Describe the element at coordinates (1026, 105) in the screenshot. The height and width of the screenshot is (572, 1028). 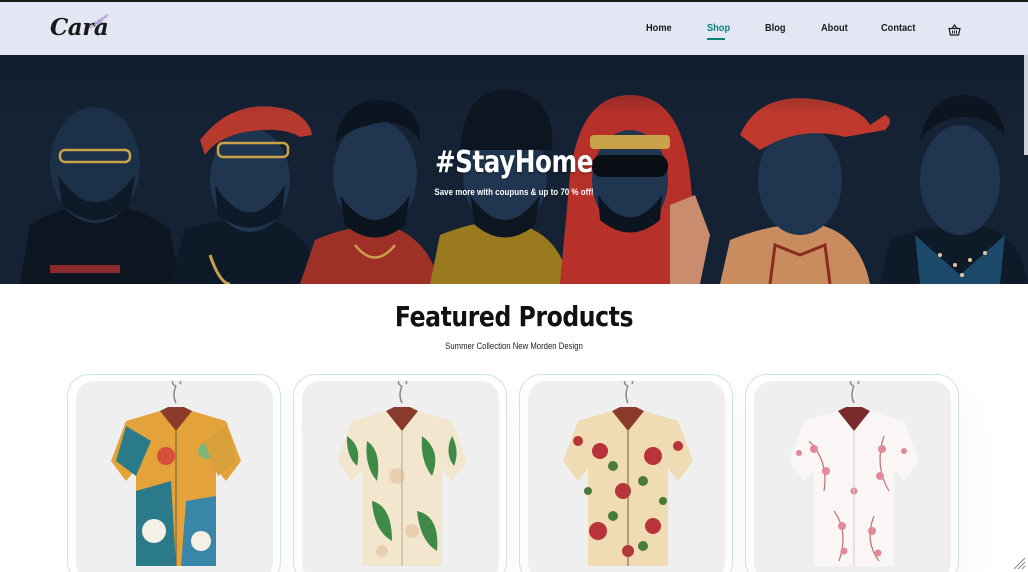
I see `page-scrollbar` at that location.